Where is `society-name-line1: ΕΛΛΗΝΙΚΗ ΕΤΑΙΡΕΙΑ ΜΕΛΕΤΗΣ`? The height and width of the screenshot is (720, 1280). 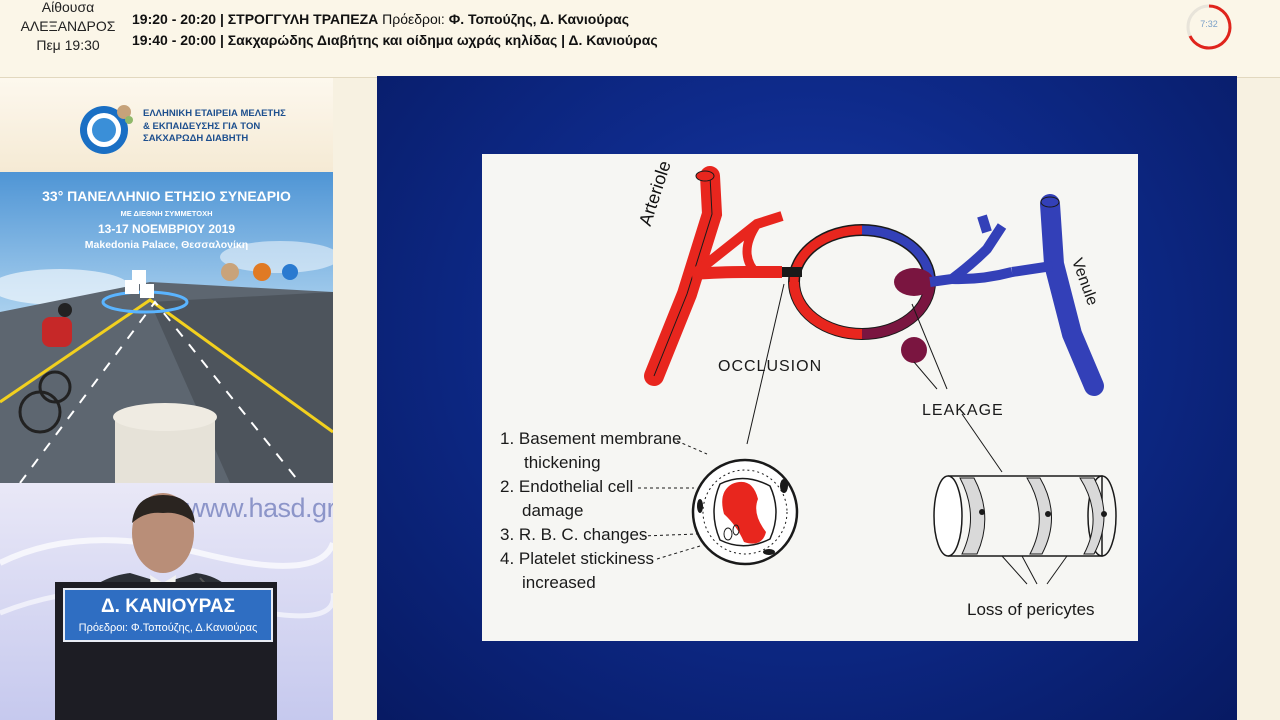
society-name-line1: ΕΛΛΗΝΙΚΗ ΕΤΑΙΡΕΙΑ ΜΕΛΕΤΗΣ is located at coordinates (214, 113).